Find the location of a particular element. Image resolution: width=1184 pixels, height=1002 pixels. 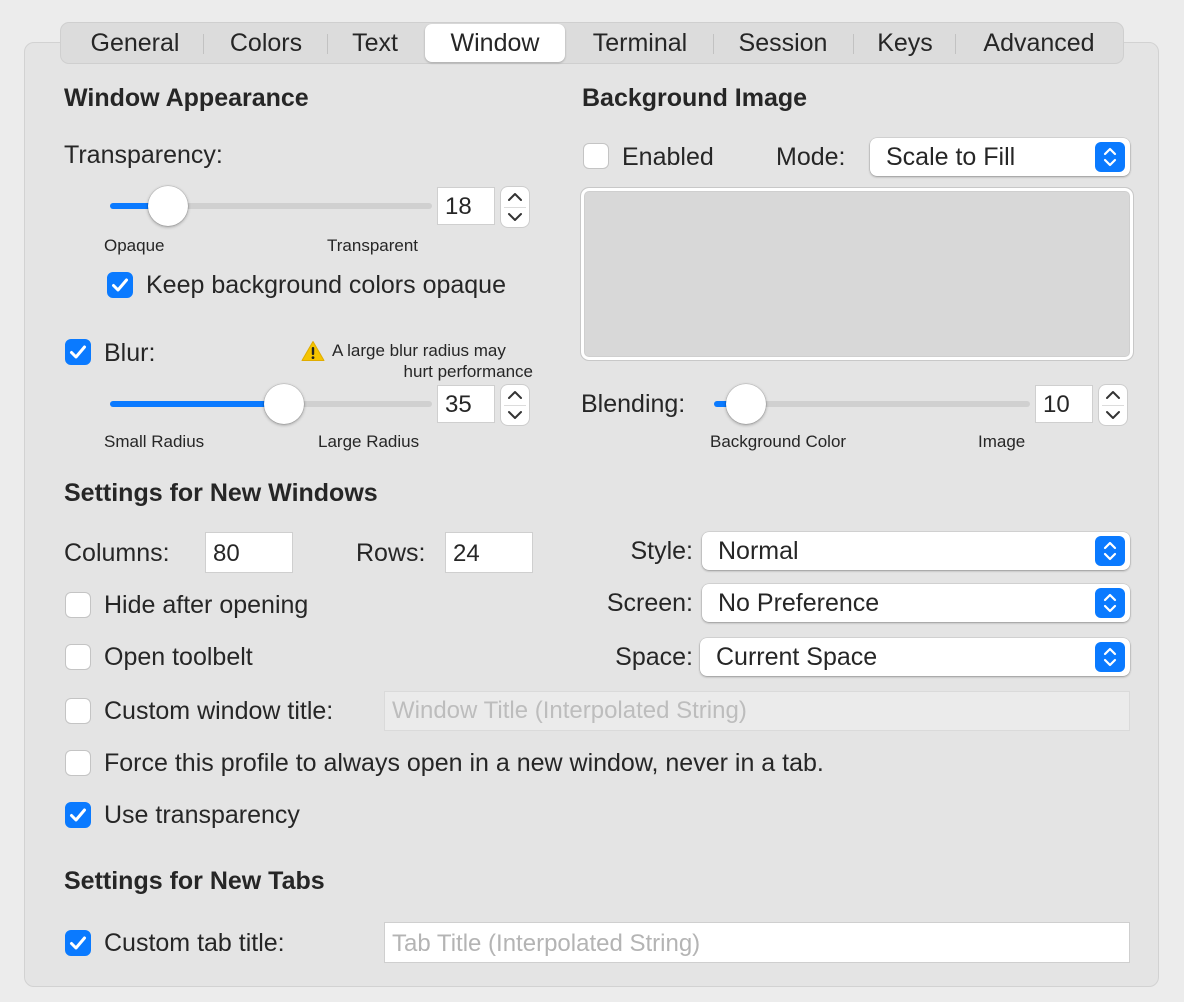

new-tabs-heading: Settings for New Tabs is located at coordinates (194, 881).